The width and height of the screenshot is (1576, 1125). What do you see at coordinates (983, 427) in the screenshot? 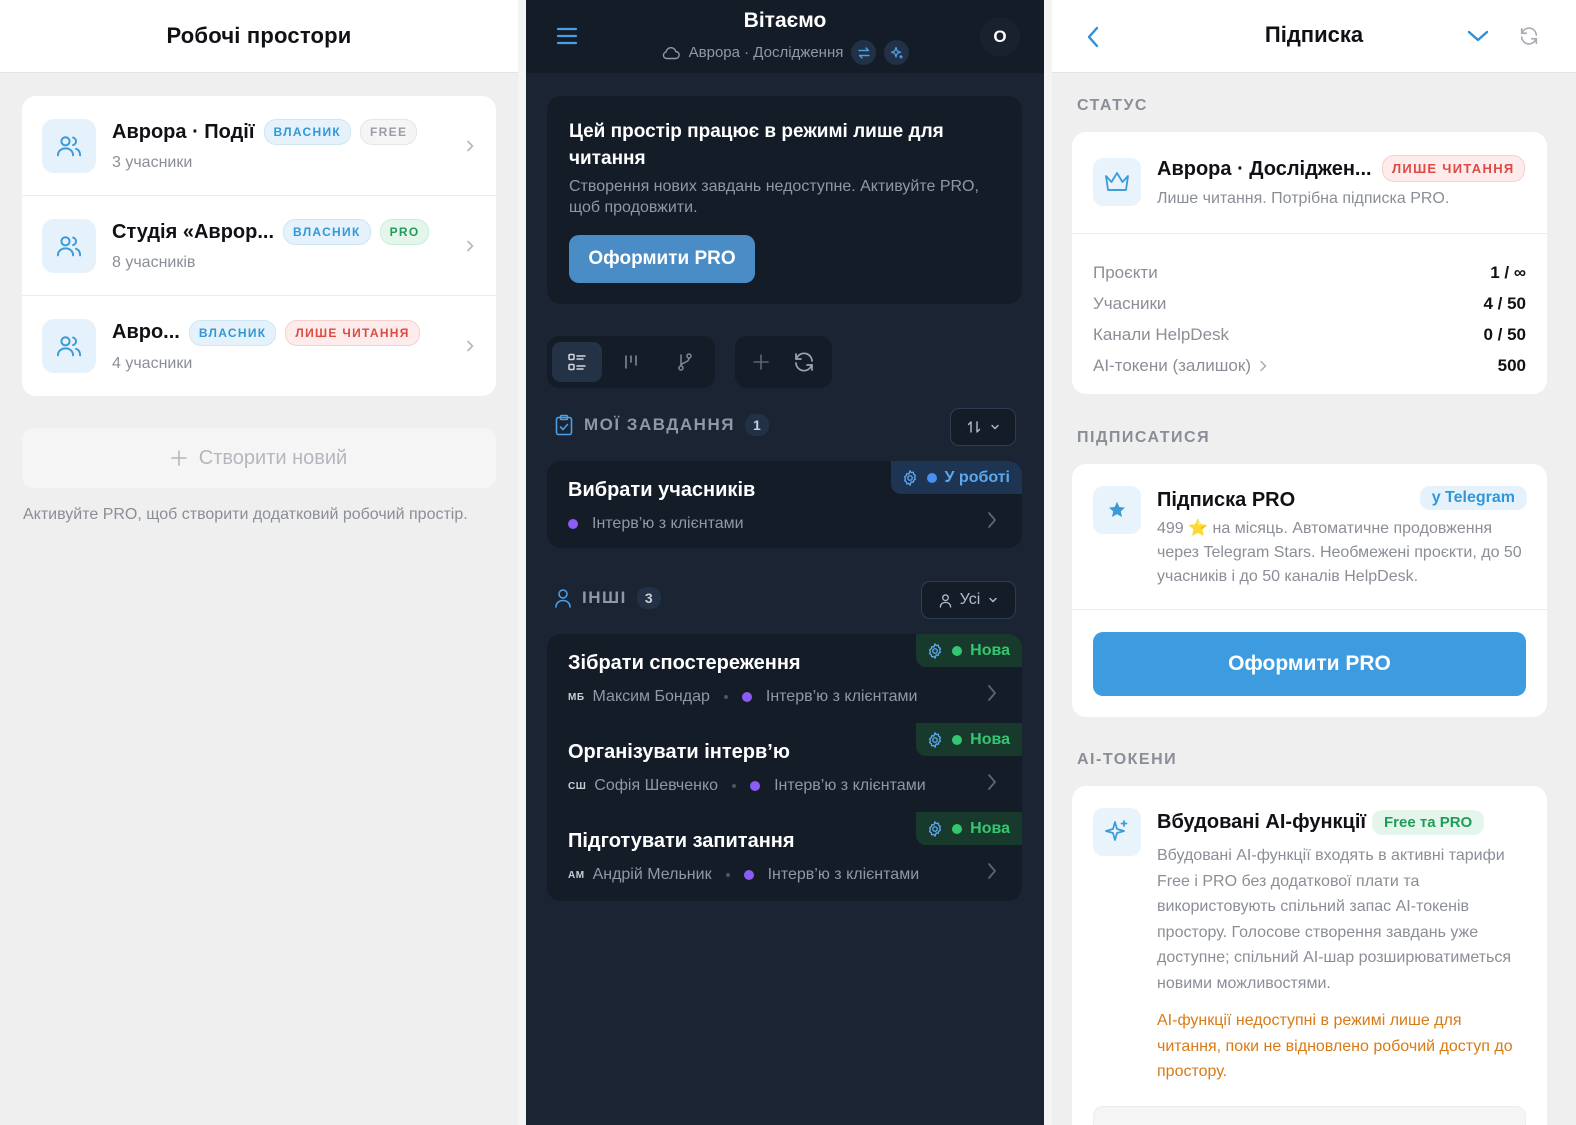
I see `sort-button` at bounding box center [983, 427].